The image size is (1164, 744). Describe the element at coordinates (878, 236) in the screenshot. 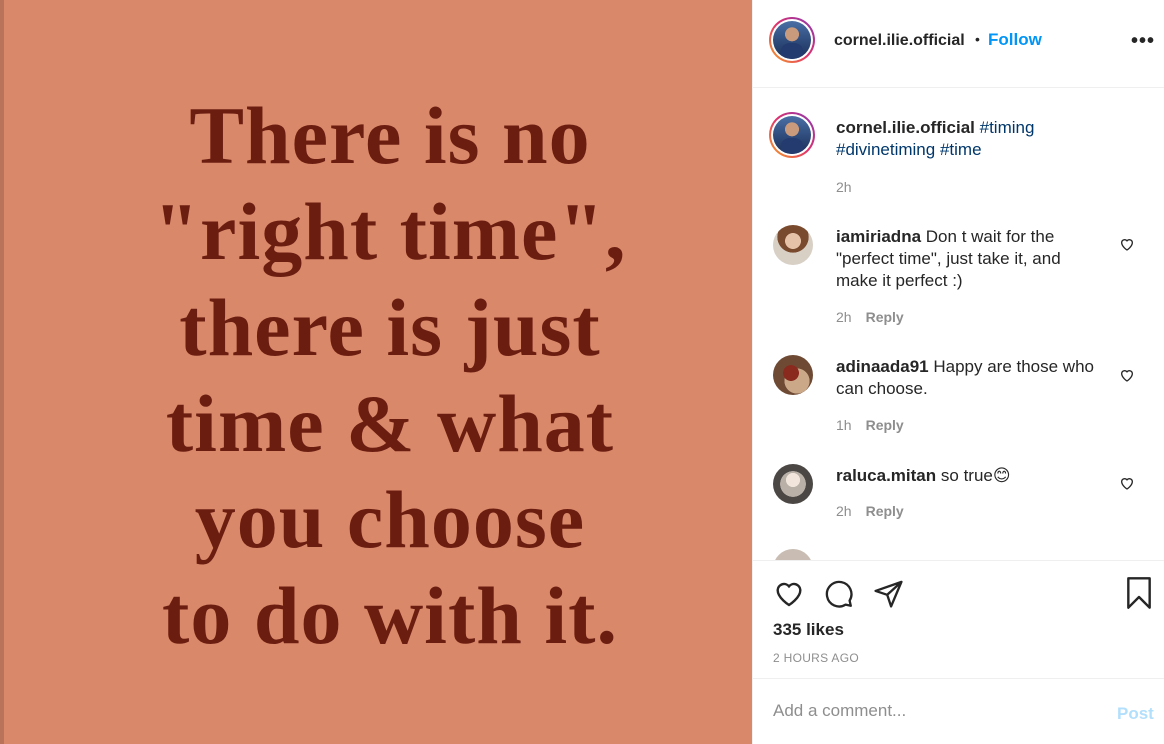

I see `commenter-username: iamiriadna` at that location.